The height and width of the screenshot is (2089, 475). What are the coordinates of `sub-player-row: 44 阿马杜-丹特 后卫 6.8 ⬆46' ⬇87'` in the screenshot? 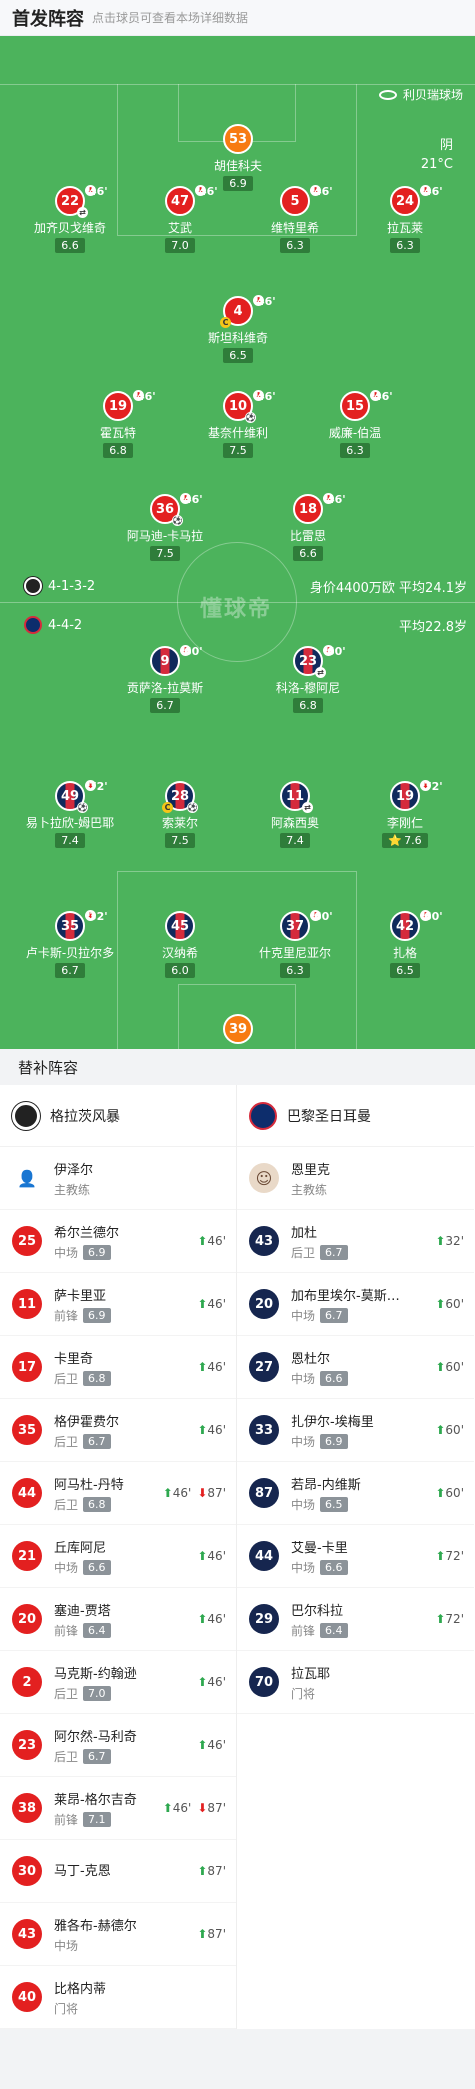 It's located at (118, 1493).